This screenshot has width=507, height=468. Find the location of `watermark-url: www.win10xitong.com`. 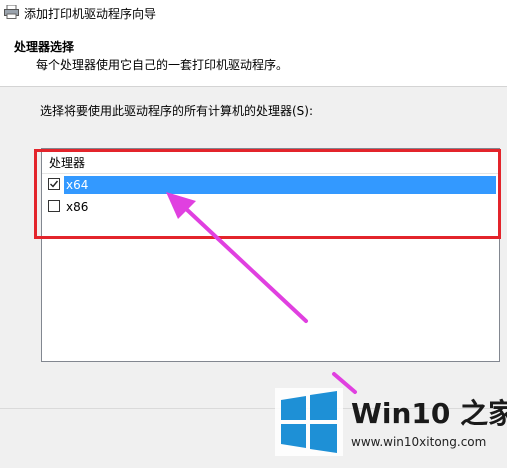

watermark-url: www.win10xitong.com is located at coordinates (419, 442).